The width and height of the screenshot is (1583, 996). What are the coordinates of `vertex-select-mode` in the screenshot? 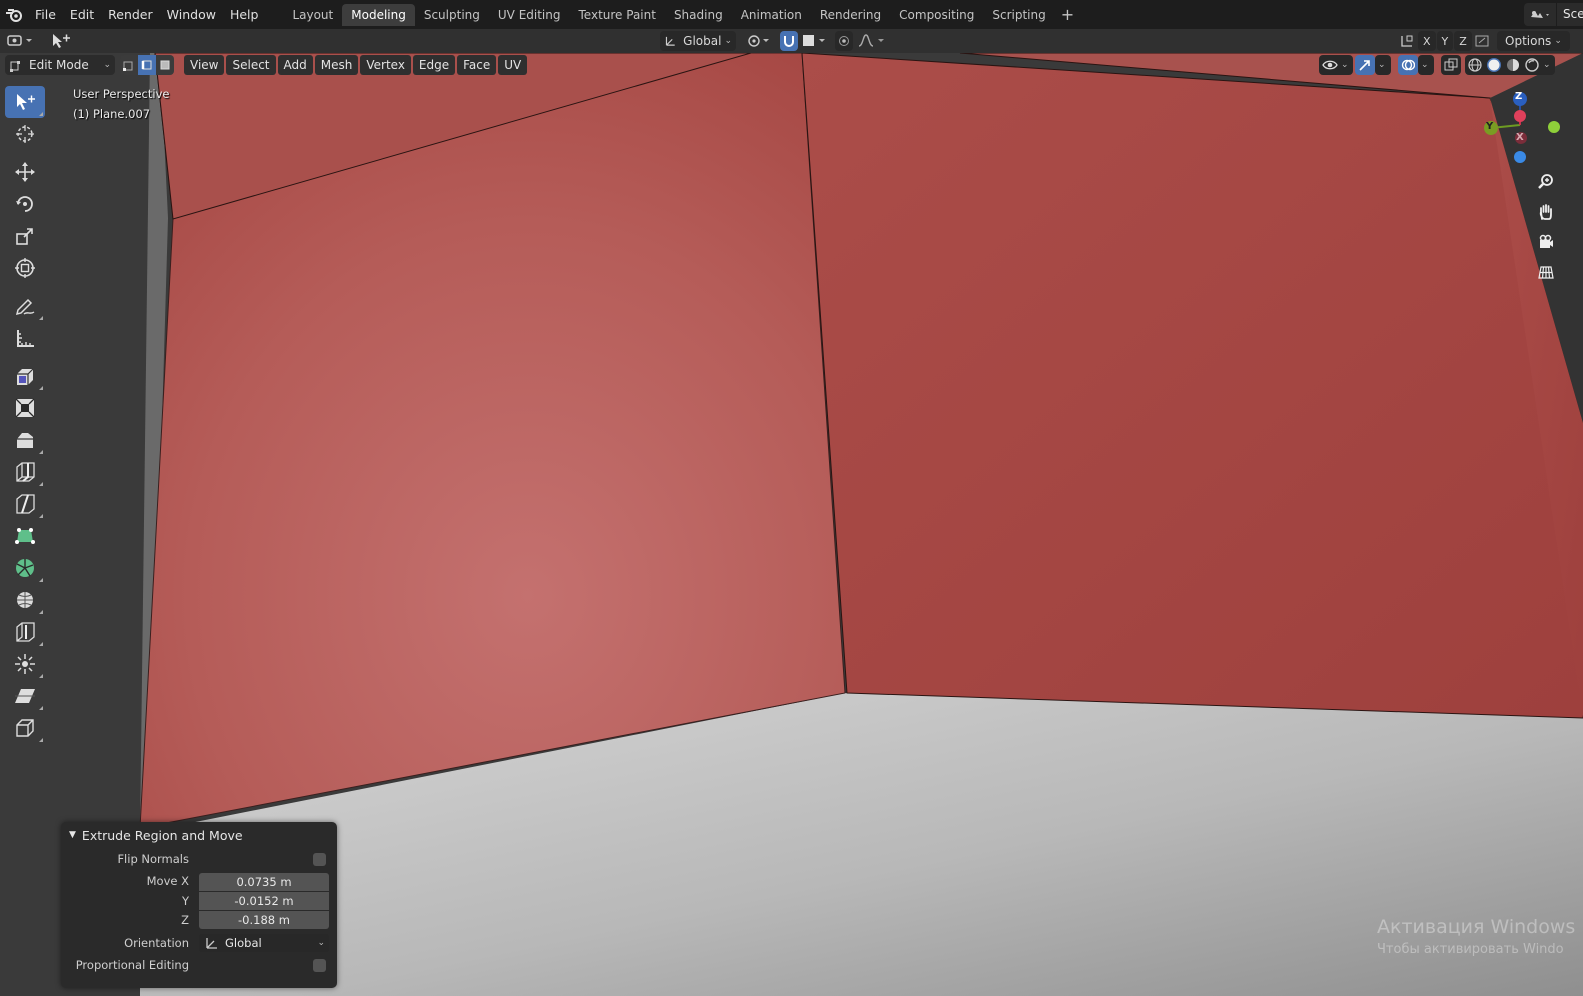 It's located at (129, 65).